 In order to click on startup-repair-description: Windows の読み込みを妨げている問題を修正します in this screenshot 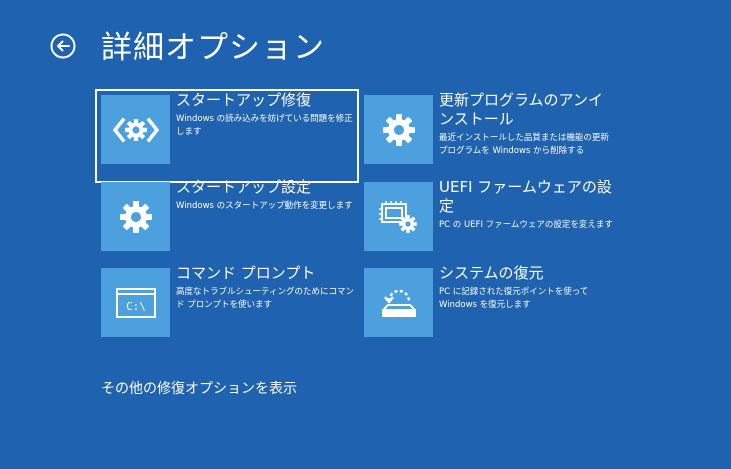, I will do `click(264, 125)`.